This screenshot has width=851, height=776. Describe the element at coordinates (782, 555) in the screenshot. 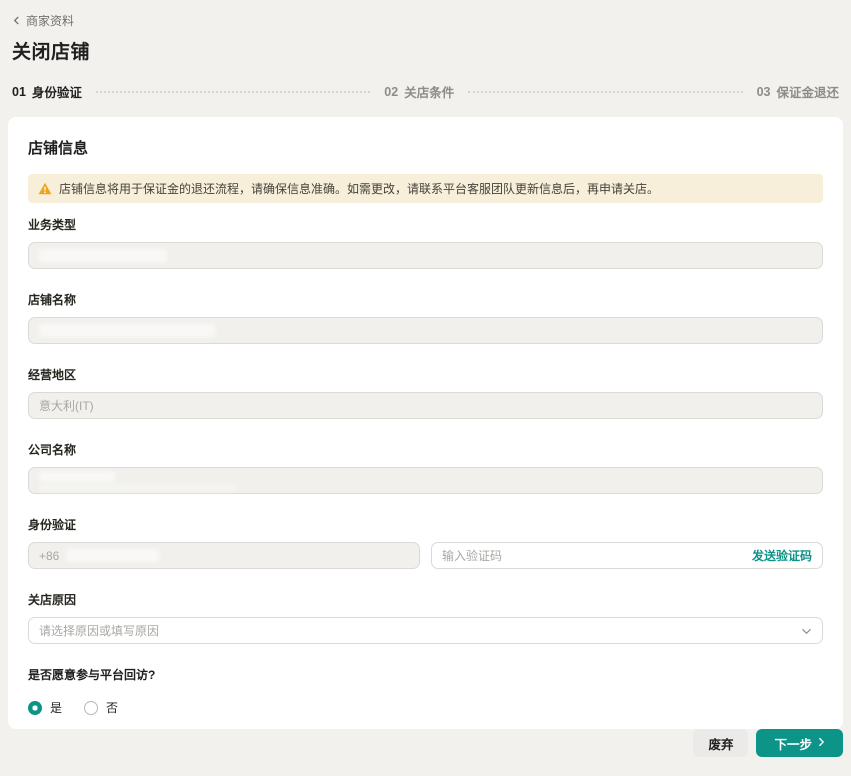

I see `send-code-button: 发送验证码` at that location.